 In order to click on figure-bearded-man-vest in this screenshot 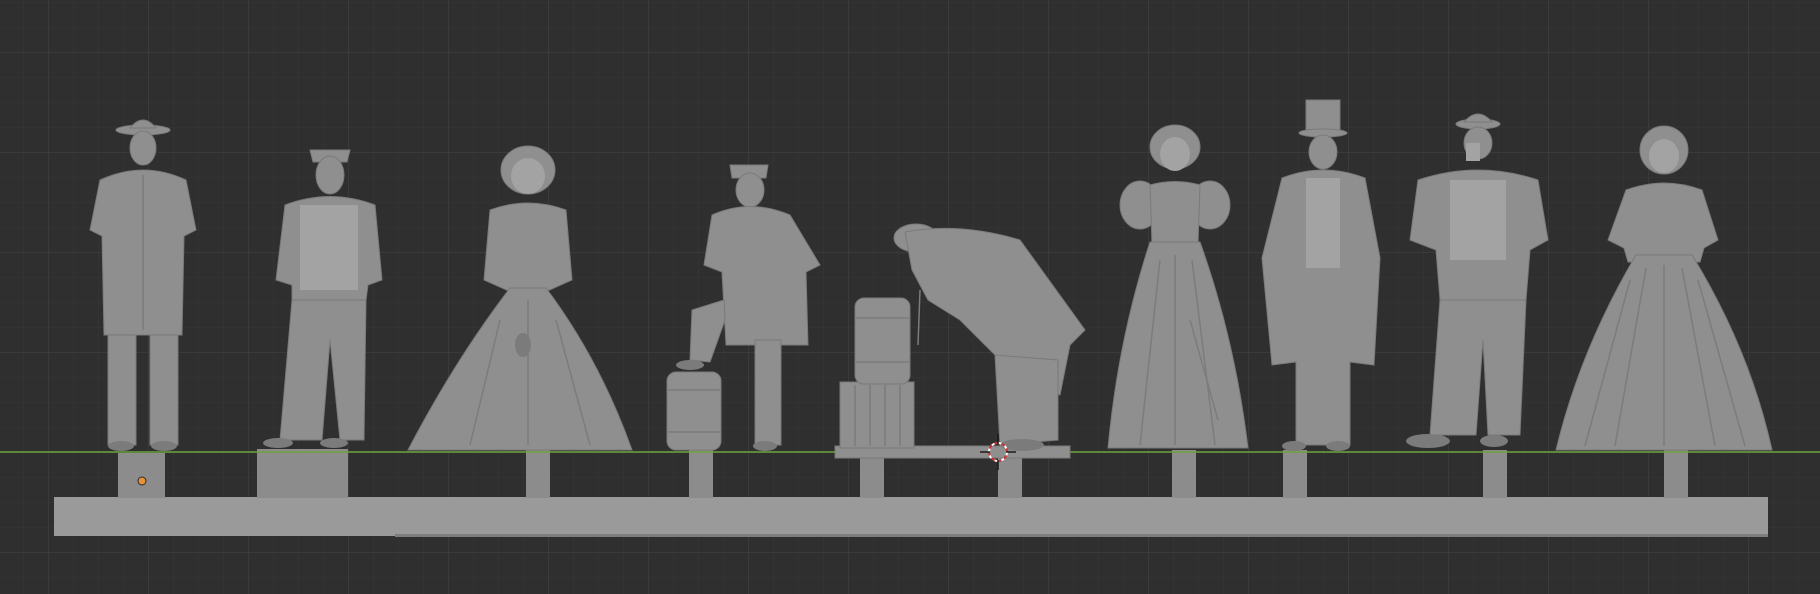, I will do `click(323, 298)`.